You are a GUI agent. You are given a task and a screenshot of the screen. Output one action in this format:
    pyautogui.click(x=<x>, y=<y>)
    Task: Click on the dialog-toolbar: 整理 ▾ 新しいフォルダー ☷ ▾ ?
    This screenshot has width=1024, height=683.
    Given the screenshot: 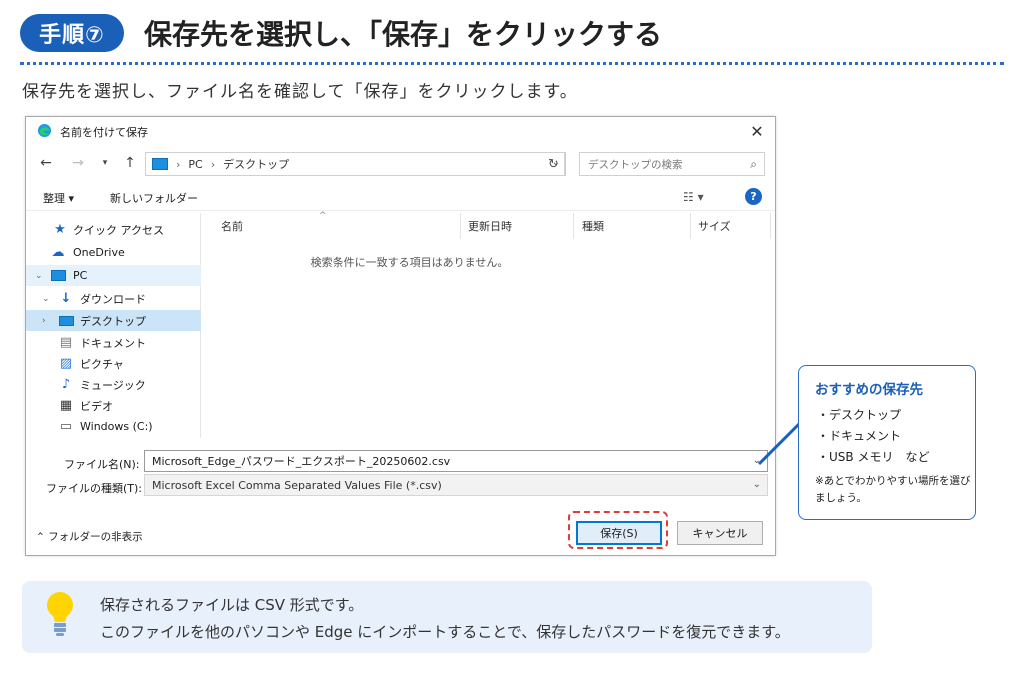 What is the action you would take?
    pyautogui.click(x=400, y=197)
    